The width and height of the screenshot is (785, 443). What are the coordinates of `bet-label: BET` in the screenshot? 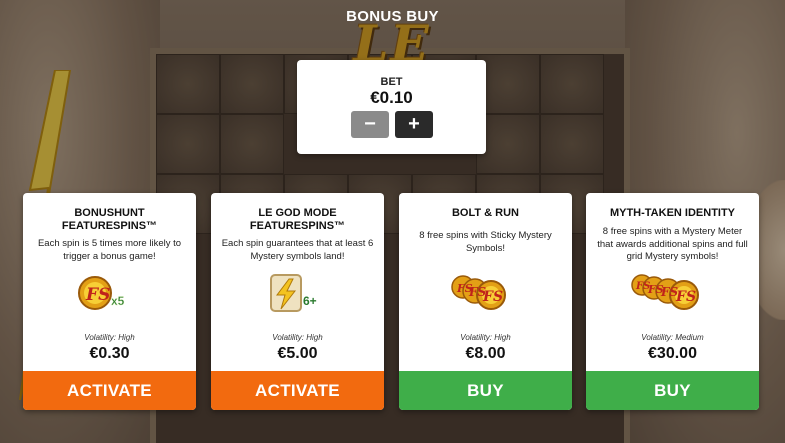 It's located at (391, 82).